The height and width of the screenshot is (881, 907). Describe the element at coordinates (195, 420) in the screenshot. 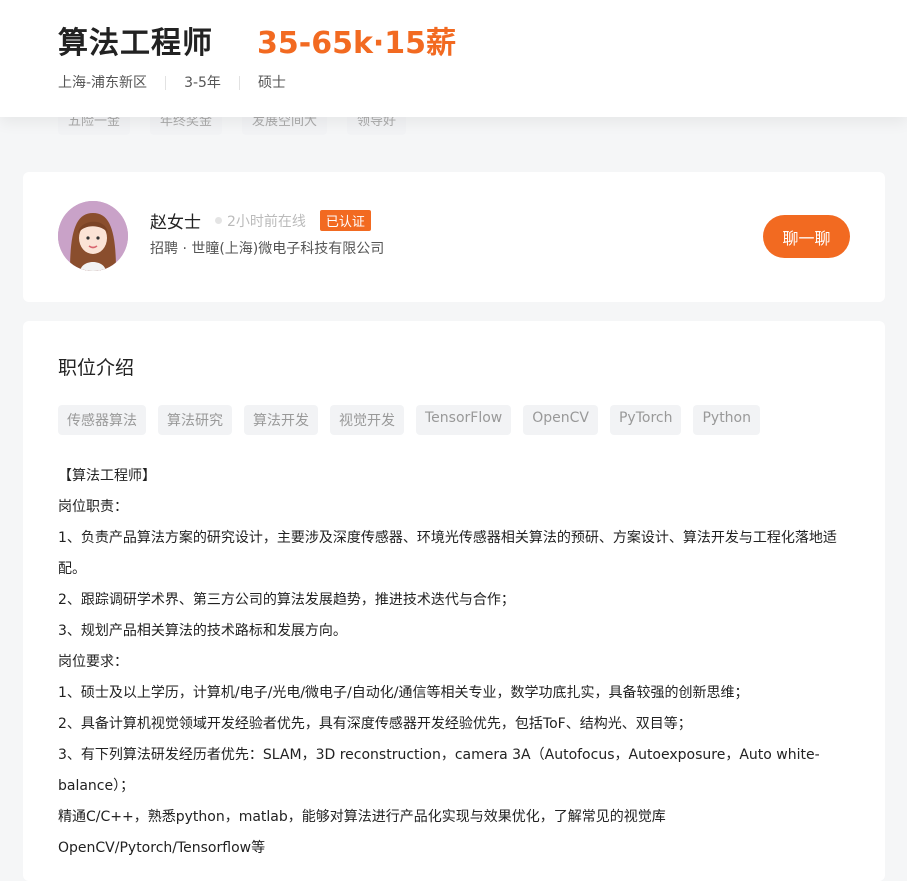

I see `skill-tag: 算法研究` at that location.